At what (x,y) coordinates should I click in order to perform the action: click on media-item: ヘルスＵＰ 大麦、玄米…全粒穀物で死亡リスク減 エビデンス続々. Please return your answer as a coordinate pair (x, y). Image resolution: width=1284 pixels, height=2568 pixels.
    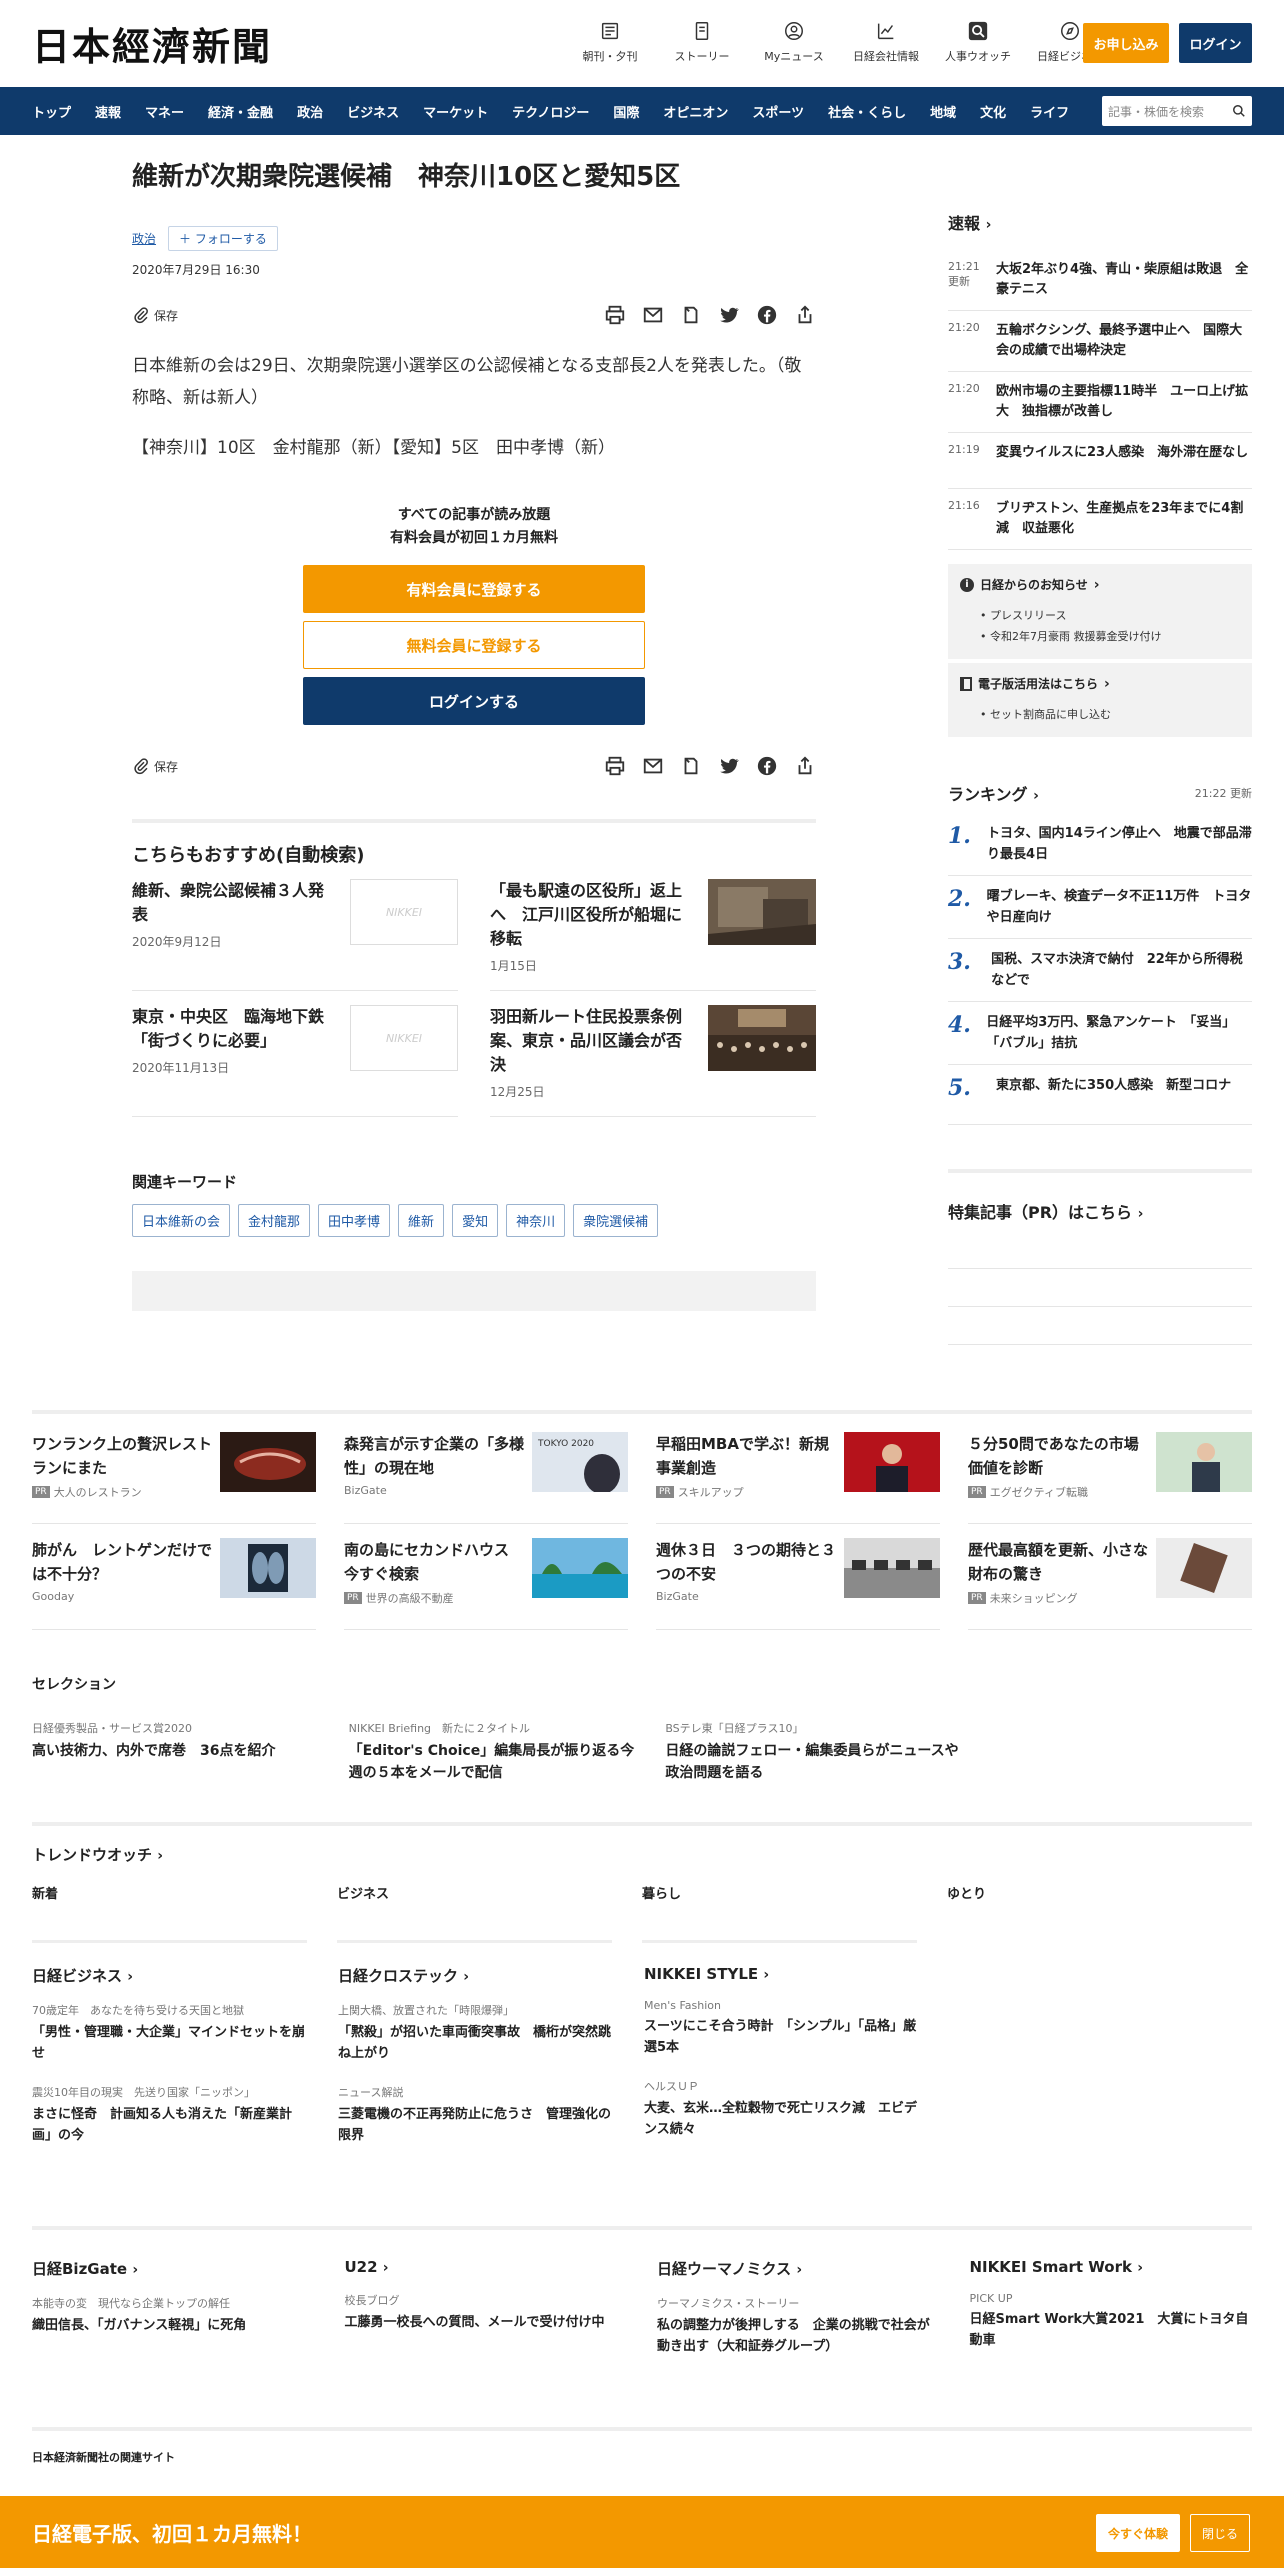
    Looking at the image, I should click on (782, 2109).